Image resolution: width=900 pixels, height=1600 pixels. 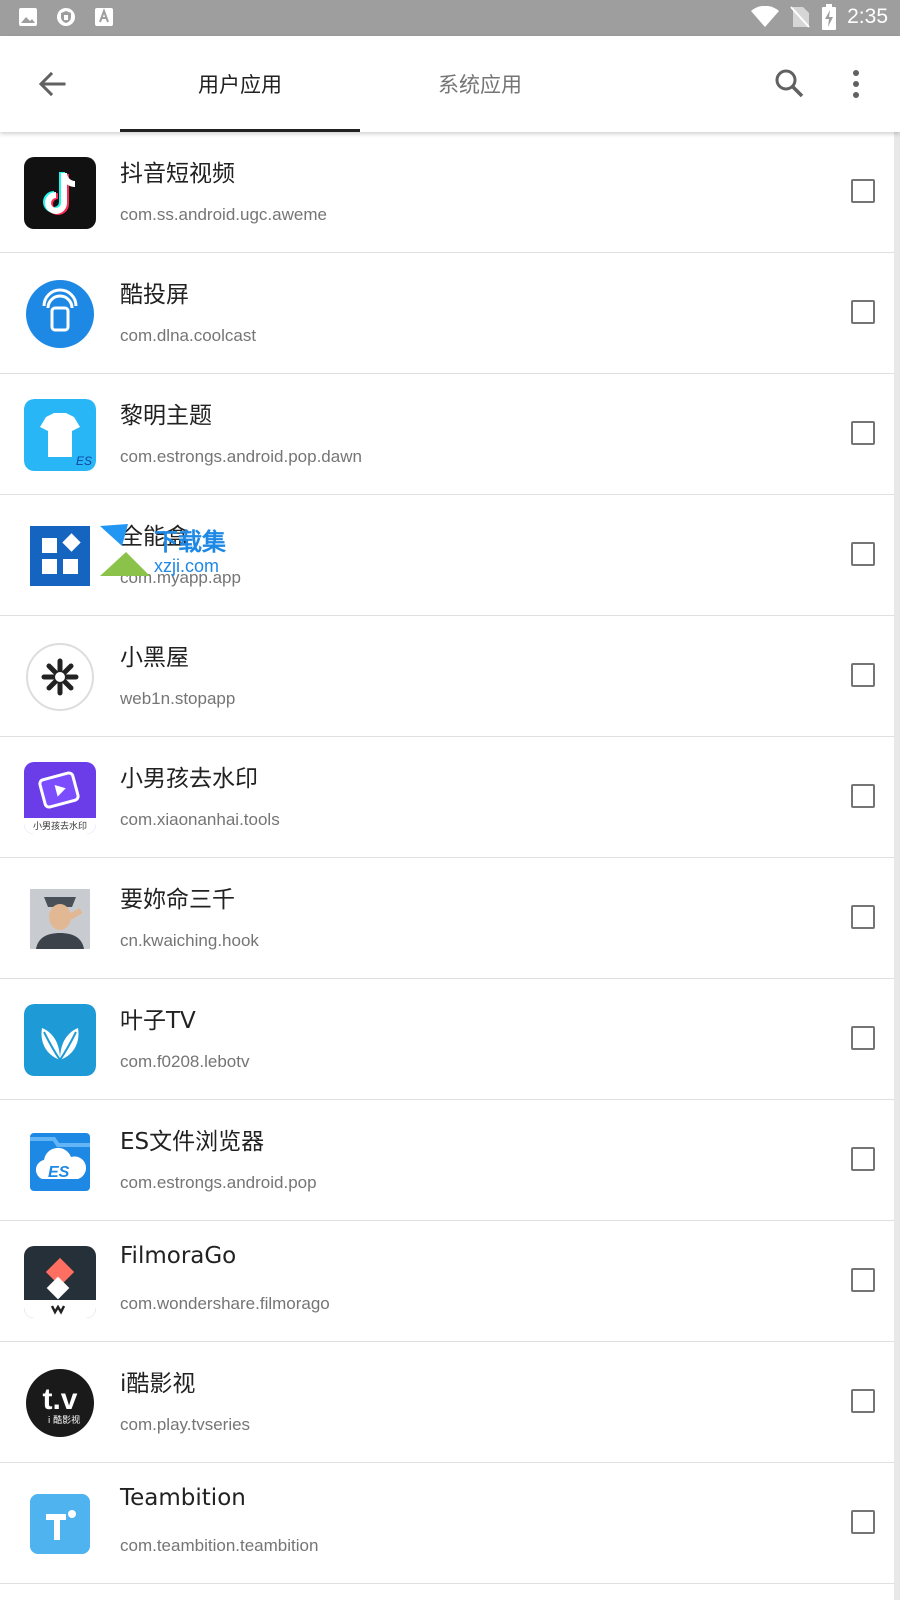 I want to click on list-item: 小男孩去水印 小男孩去水印 com.xiaonanhai.tools, so click(x=447, y=797).